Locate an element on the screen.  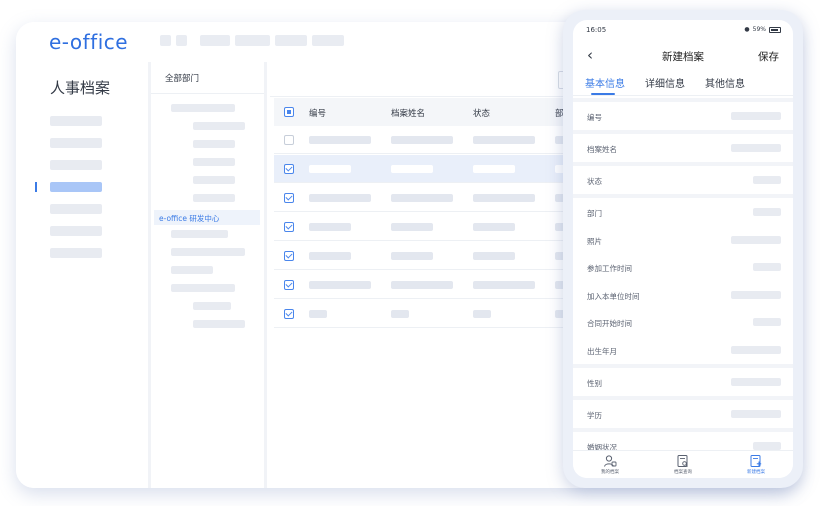
save-button: 保存 is located at coordinates (768, 56).